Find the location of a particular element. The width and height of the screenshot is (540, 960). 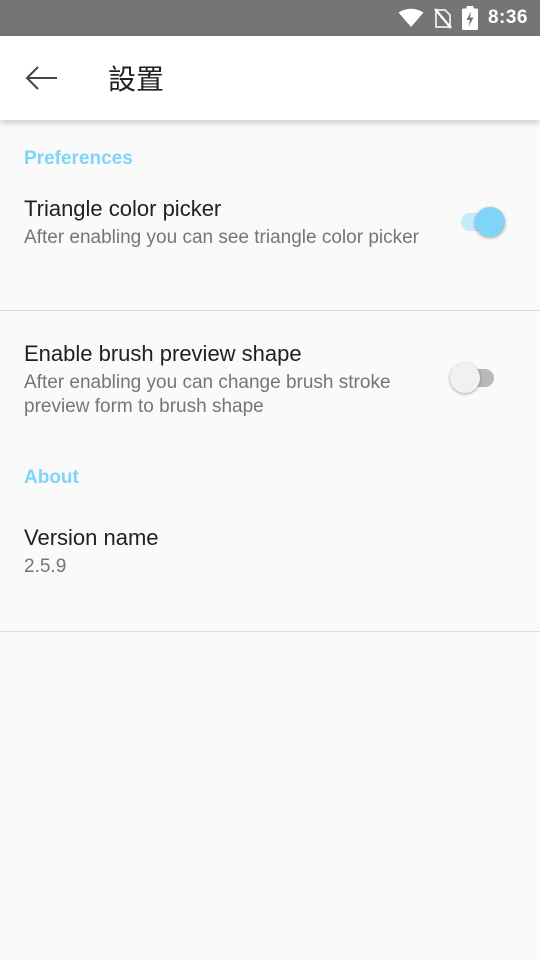

pref-title: Triangle color picker is located at coordinates (123, 208).